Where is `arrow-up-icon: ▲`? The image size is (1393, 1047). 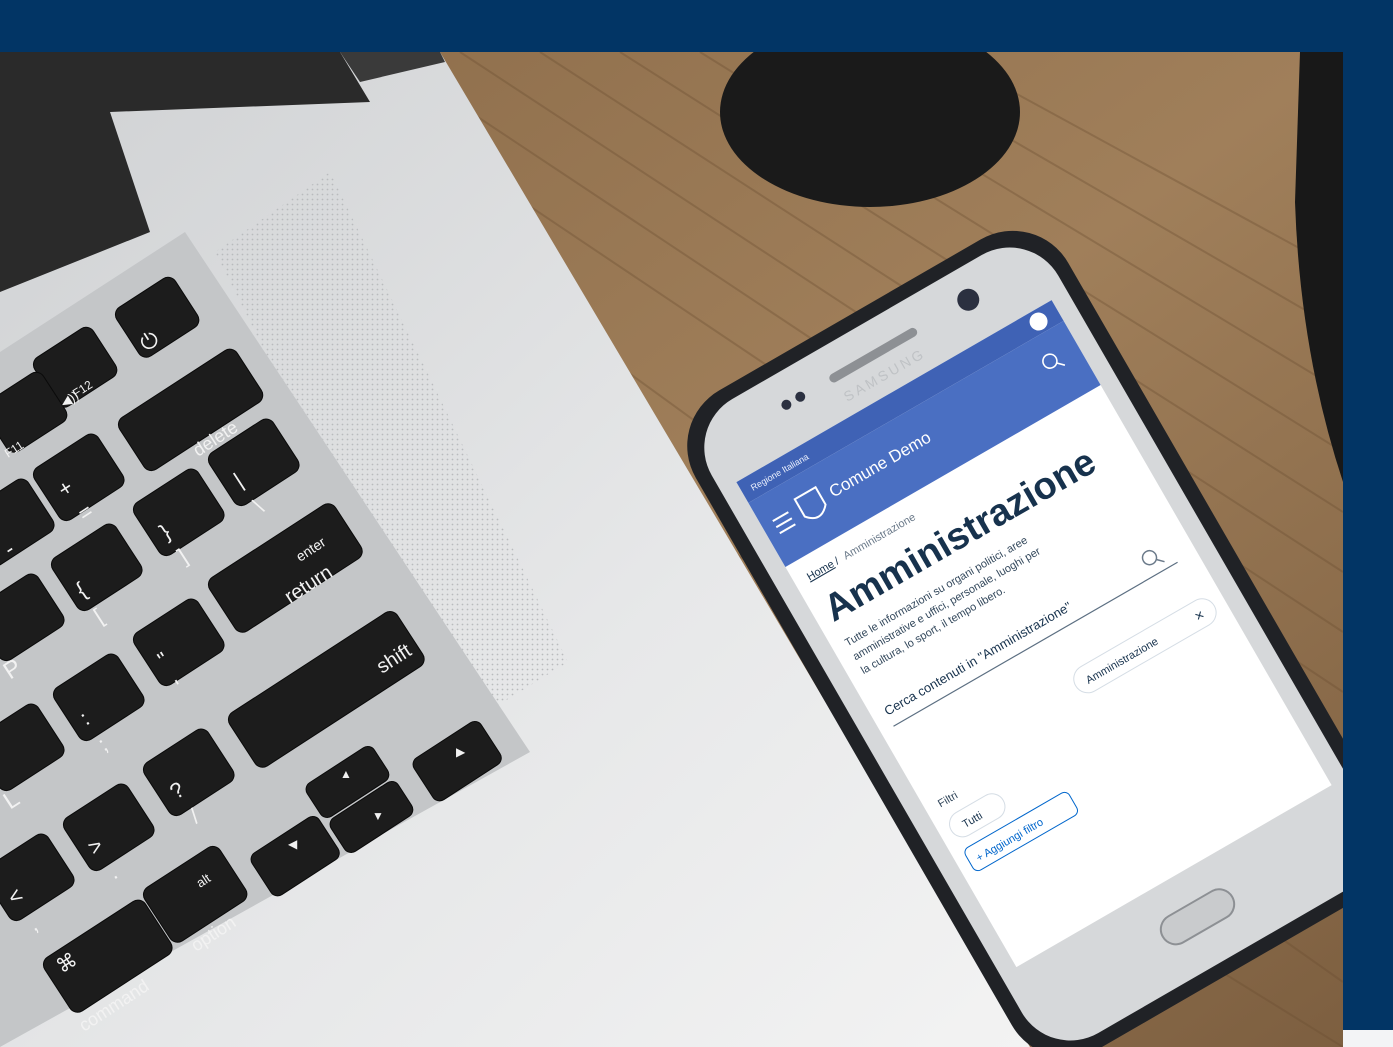 arrow-up-icon: ▲ is located at coordinates (346, 774).